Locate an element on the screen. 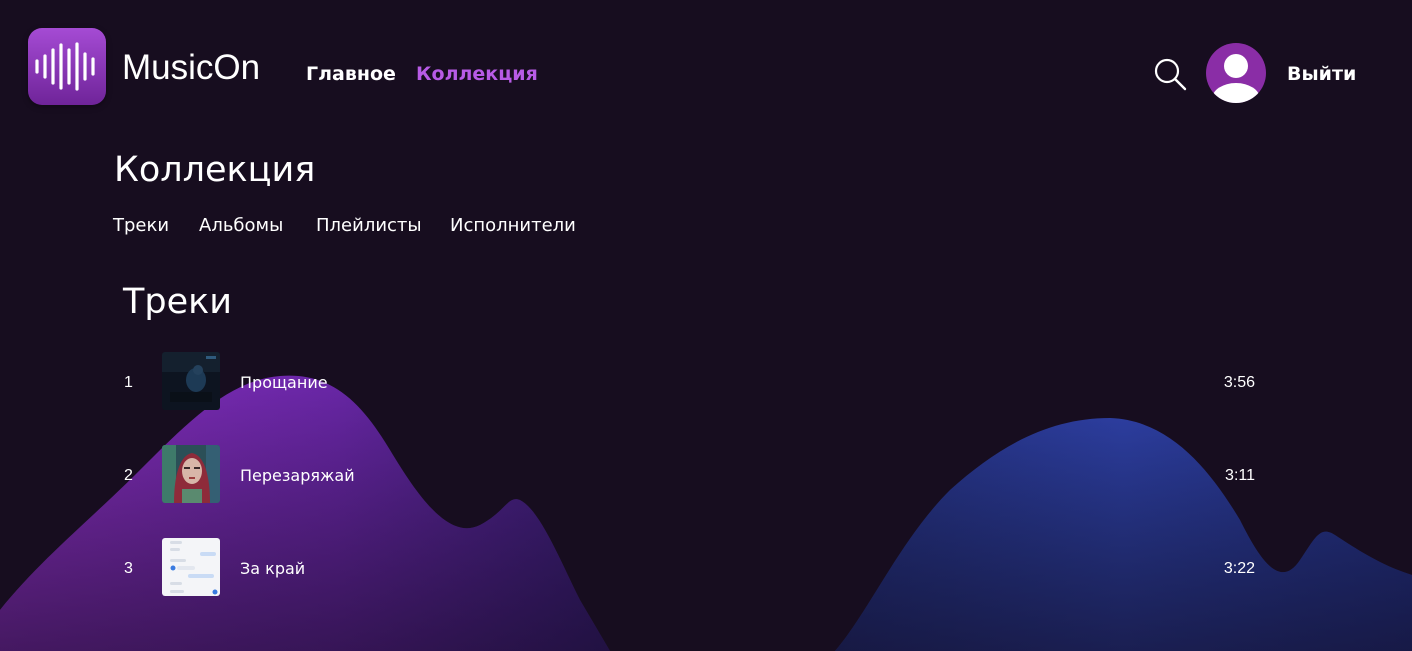  track-row: 2 Перезаряжай 3:11 is located at coordinates (690, 476).